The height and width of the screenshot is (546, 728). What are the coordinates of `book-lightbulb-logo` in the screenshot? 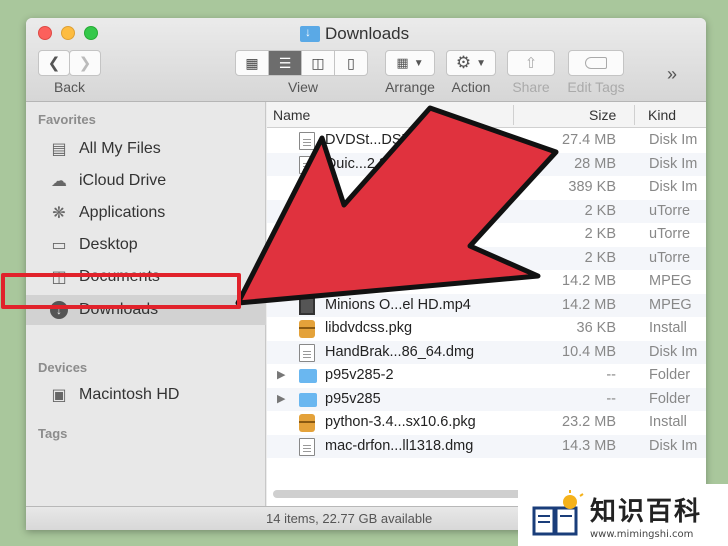 It's located at (556, 515).